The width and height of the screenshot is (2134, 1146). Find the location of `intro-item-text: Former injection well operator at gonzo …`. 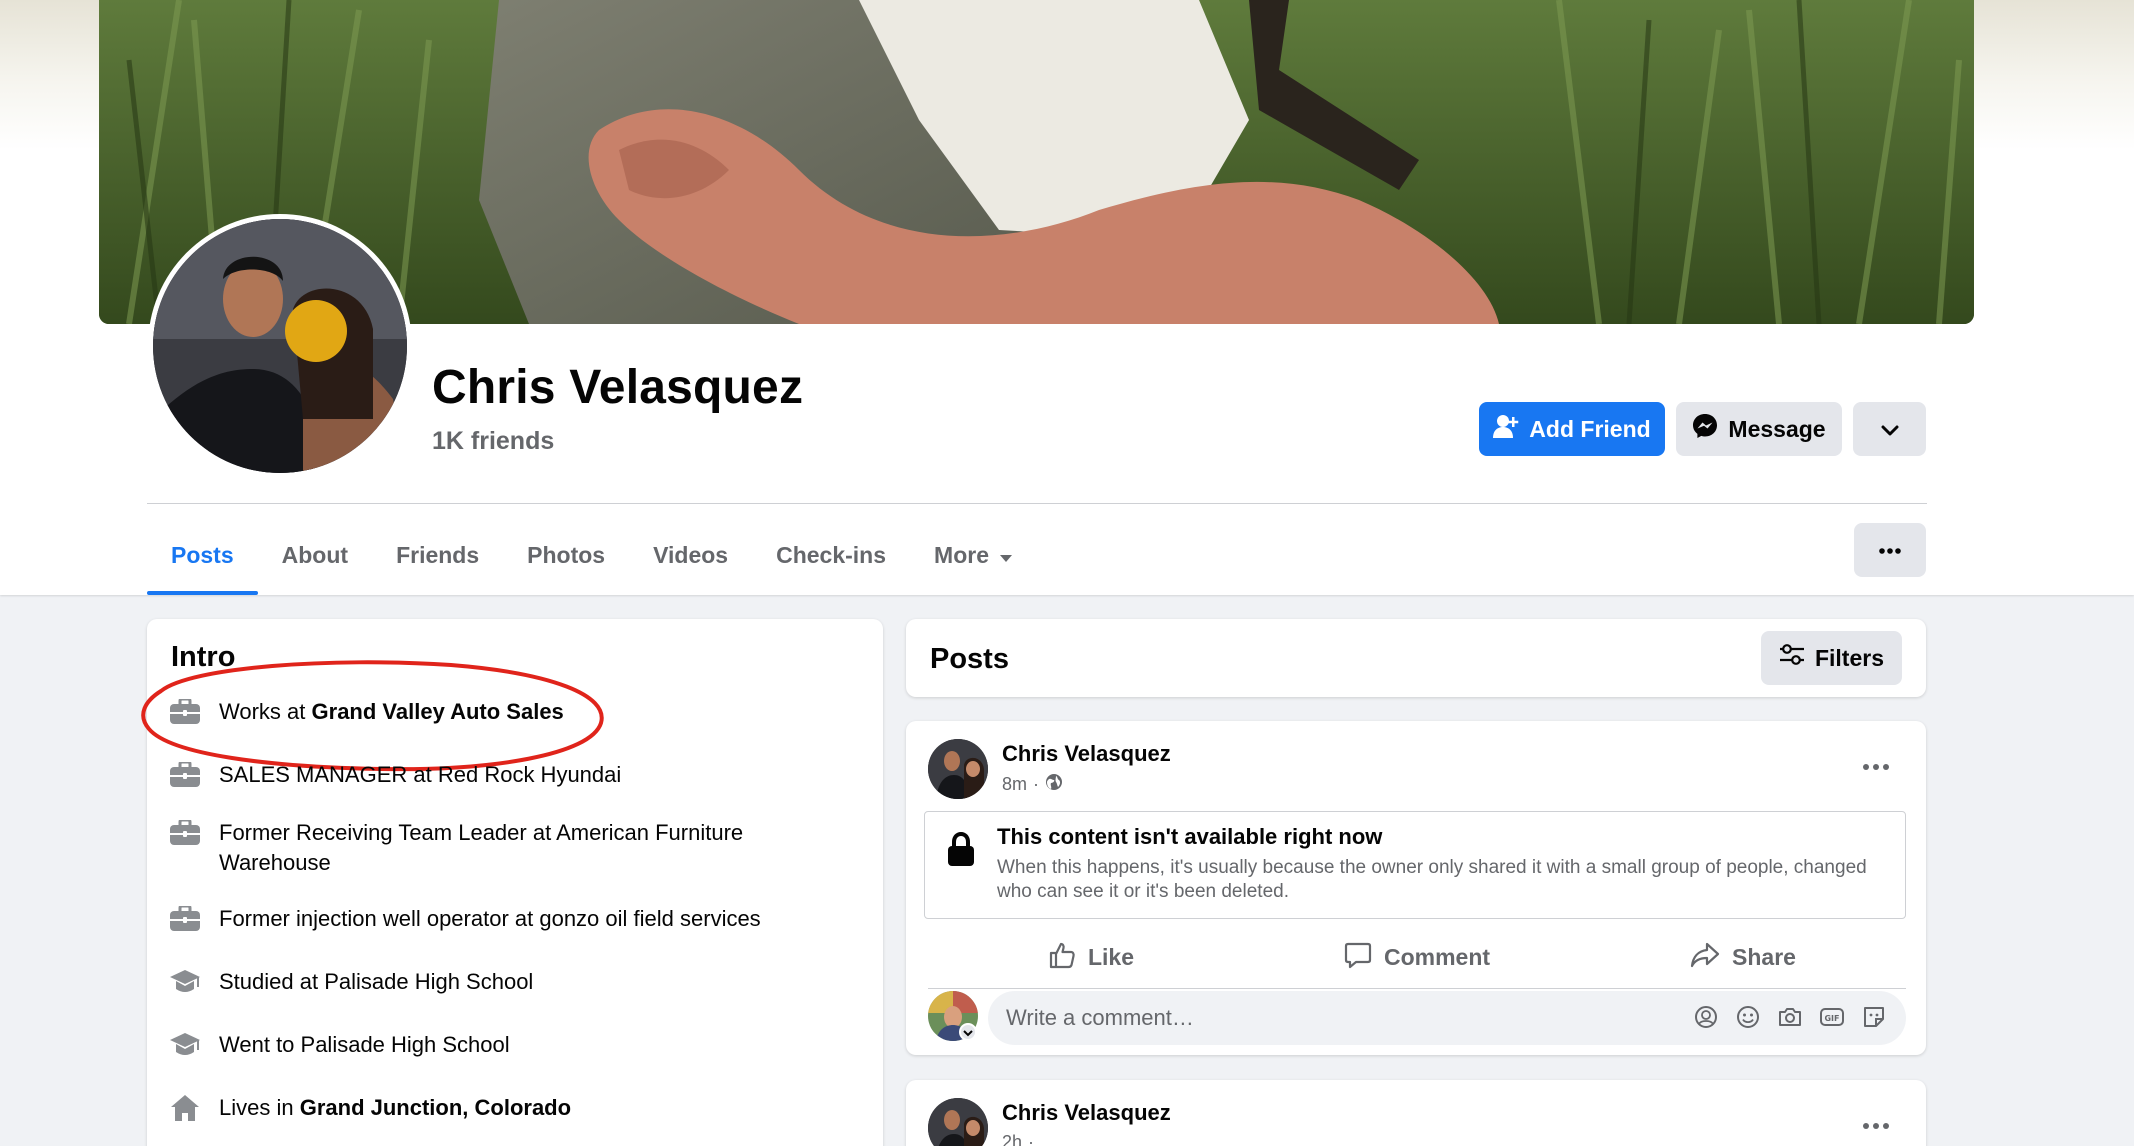

intro-item-text: Former injection well operator at gonzo … is located at coordinates (490, 918).